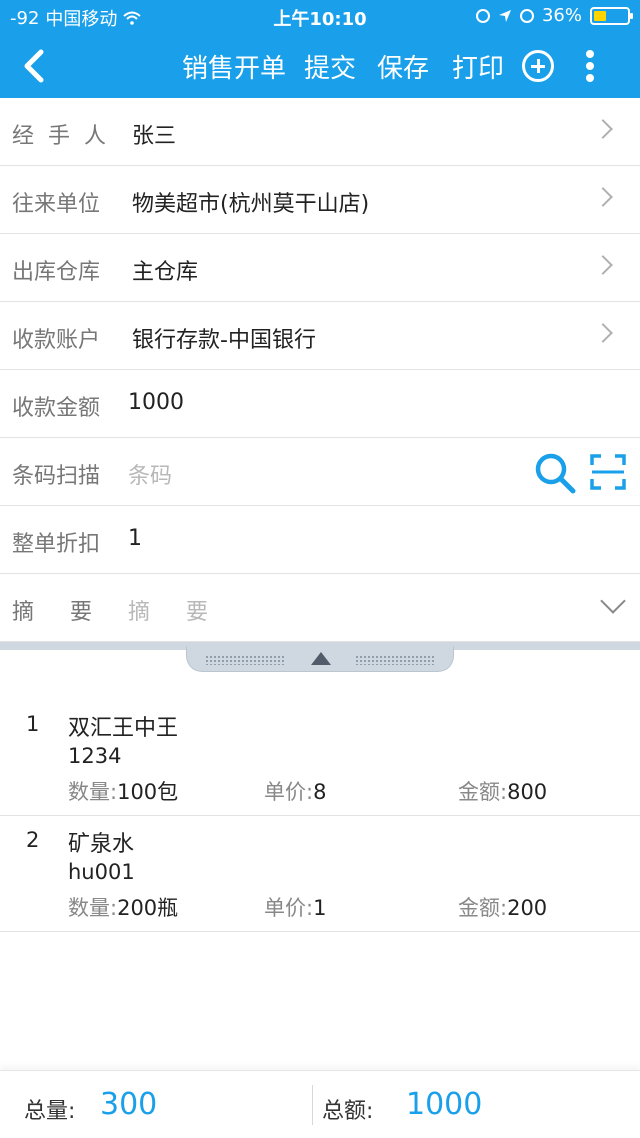 The width and height of the screenshot is (640, 1138). I want to click on discount-label: 整单折扣, so click(56, 544).